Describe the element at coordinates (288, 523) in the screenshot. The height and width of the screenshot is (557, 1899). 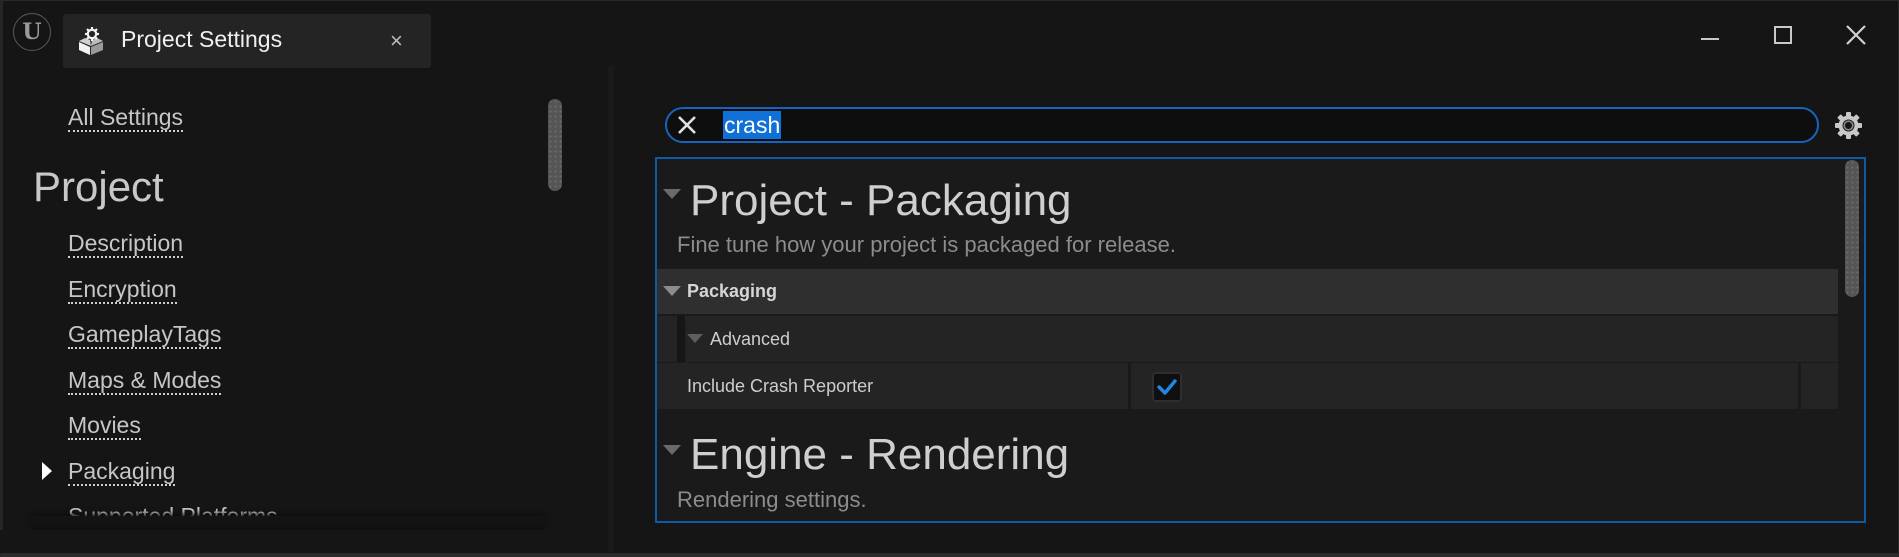
I see `sidebar-scroll-fade` at that location.